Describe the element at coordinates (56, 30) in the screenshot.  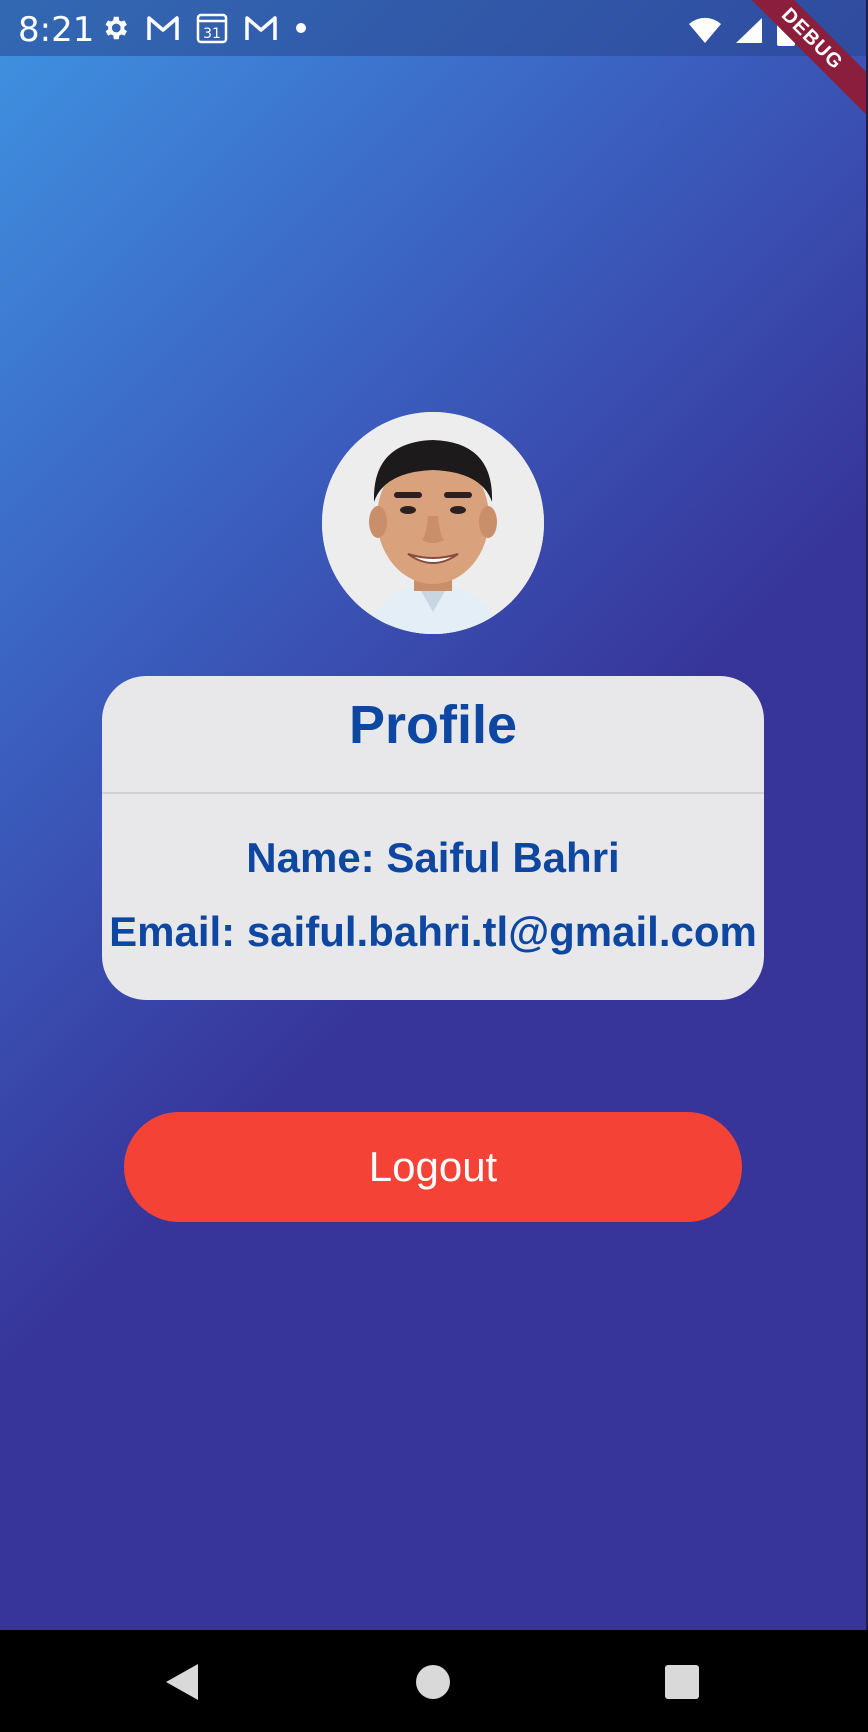
I see `status-time: 8:21` at that location.